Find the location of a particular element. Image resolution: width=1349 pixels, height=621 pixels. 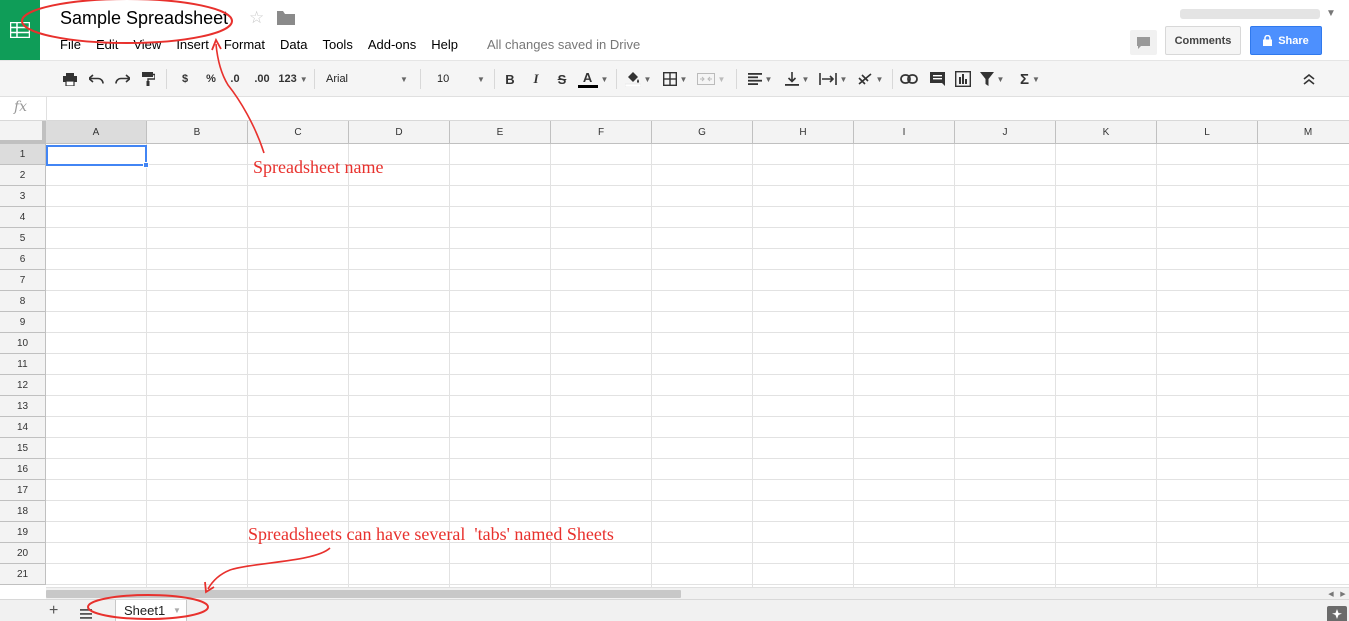

strikethrough-button: S is located at coordinates (562, 79).